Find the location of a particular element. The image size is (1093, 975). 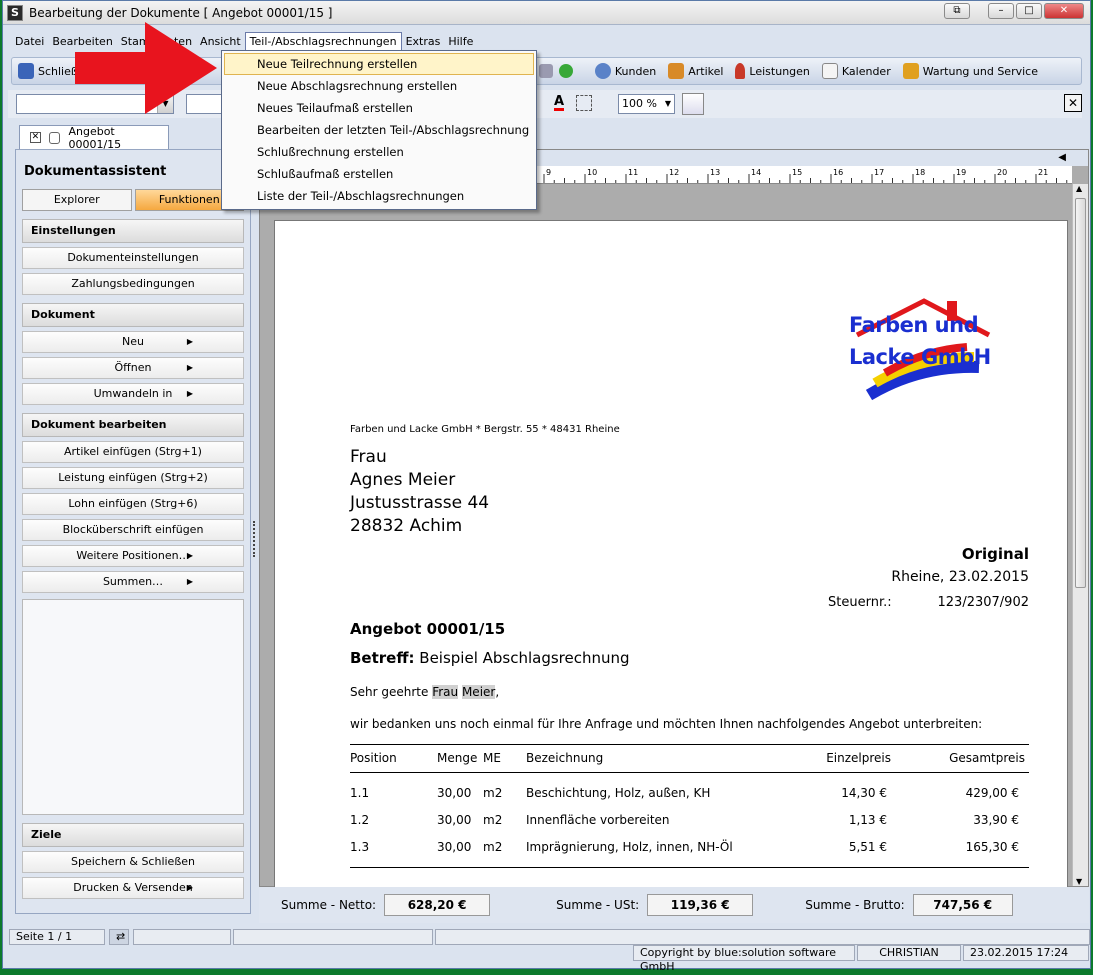

neu-button: Neu ▶ is located at coordinates (133, 342).